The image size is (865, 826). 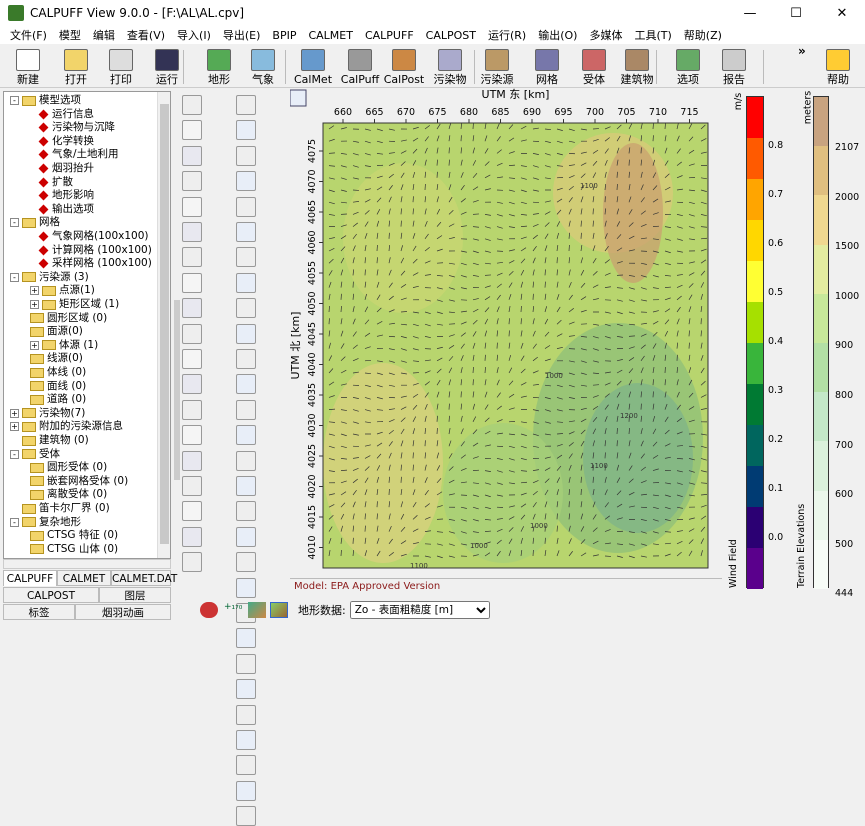 I want to click on toolbar-grid-button: 网格, so click(x=547, y=66).